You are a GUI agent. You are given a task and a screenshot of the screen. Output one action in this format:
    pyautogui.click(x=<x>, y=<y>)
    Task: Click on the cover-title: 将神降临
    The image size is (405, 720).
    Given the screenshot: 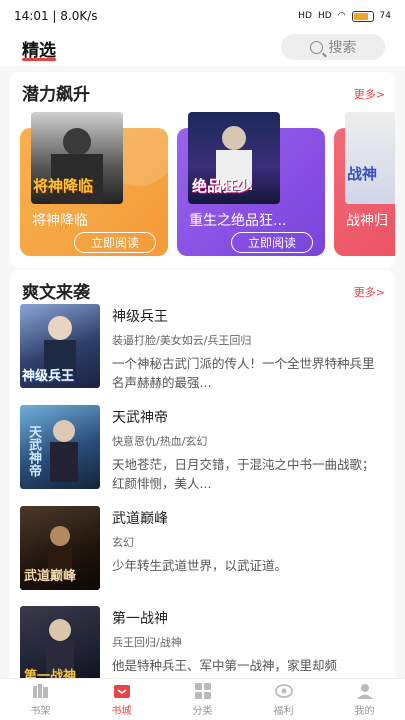 What is the action you would take?
    pyautogui.click(x=63, y=186)
    